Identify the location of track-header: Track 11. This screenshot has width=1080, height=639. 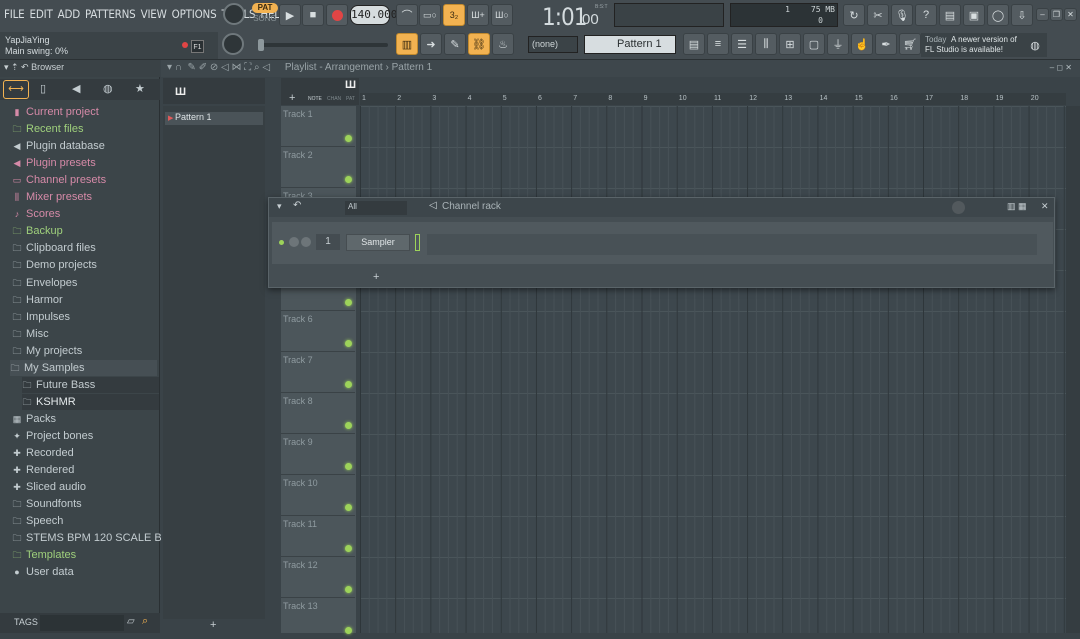
(318, 536).